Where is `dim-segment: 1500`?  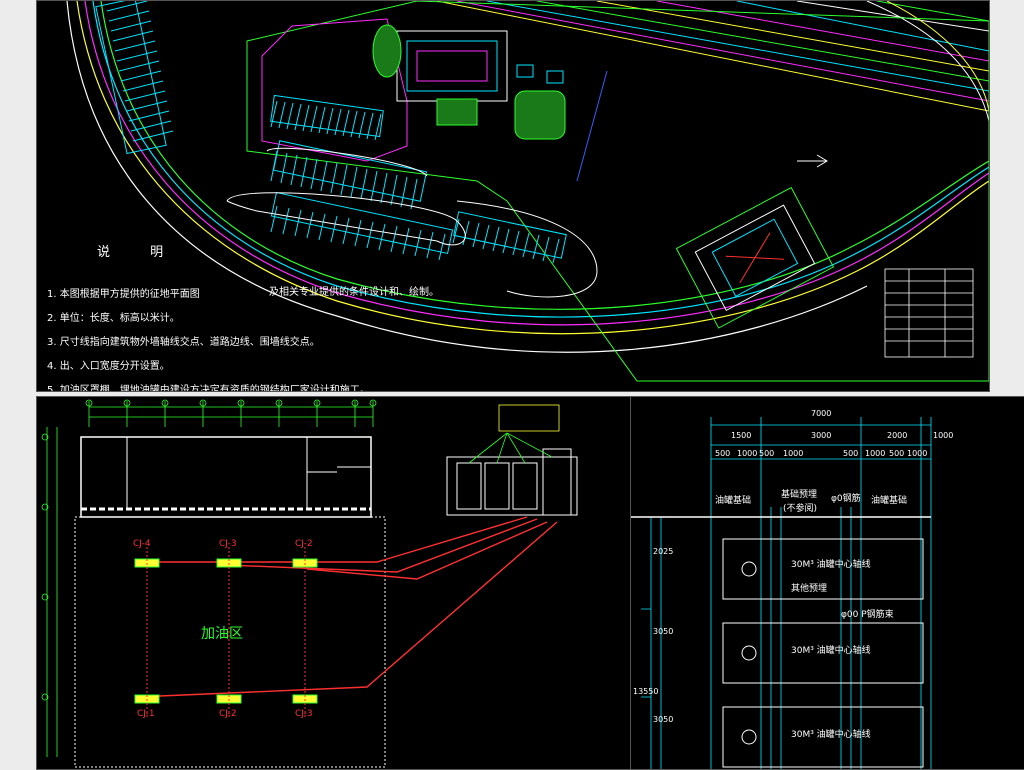
dim-segment: 1500 is located at coordinates (741, 435).